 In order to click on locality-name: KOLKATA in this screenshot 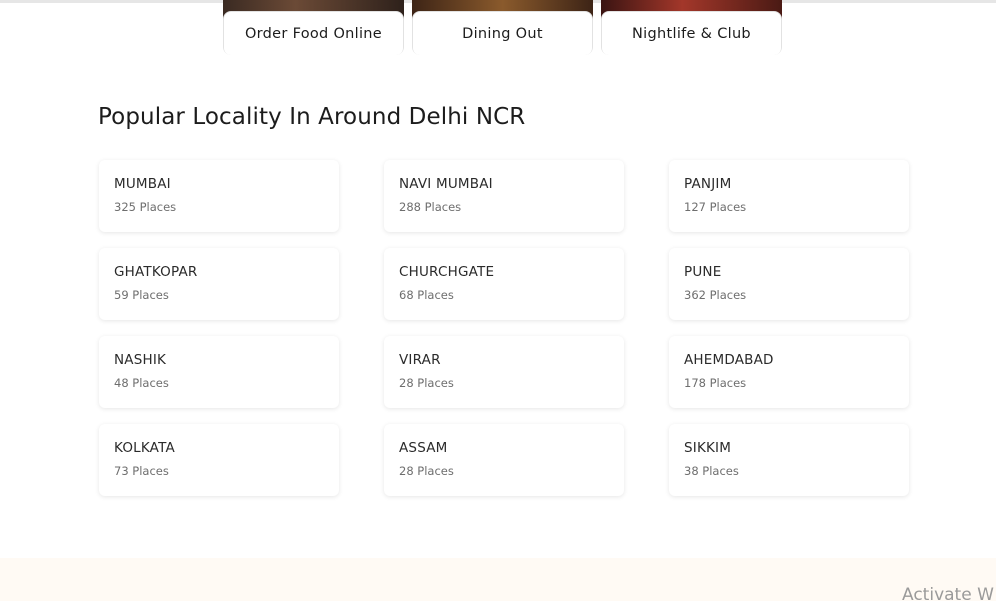, I will do `click(144, 448)`.